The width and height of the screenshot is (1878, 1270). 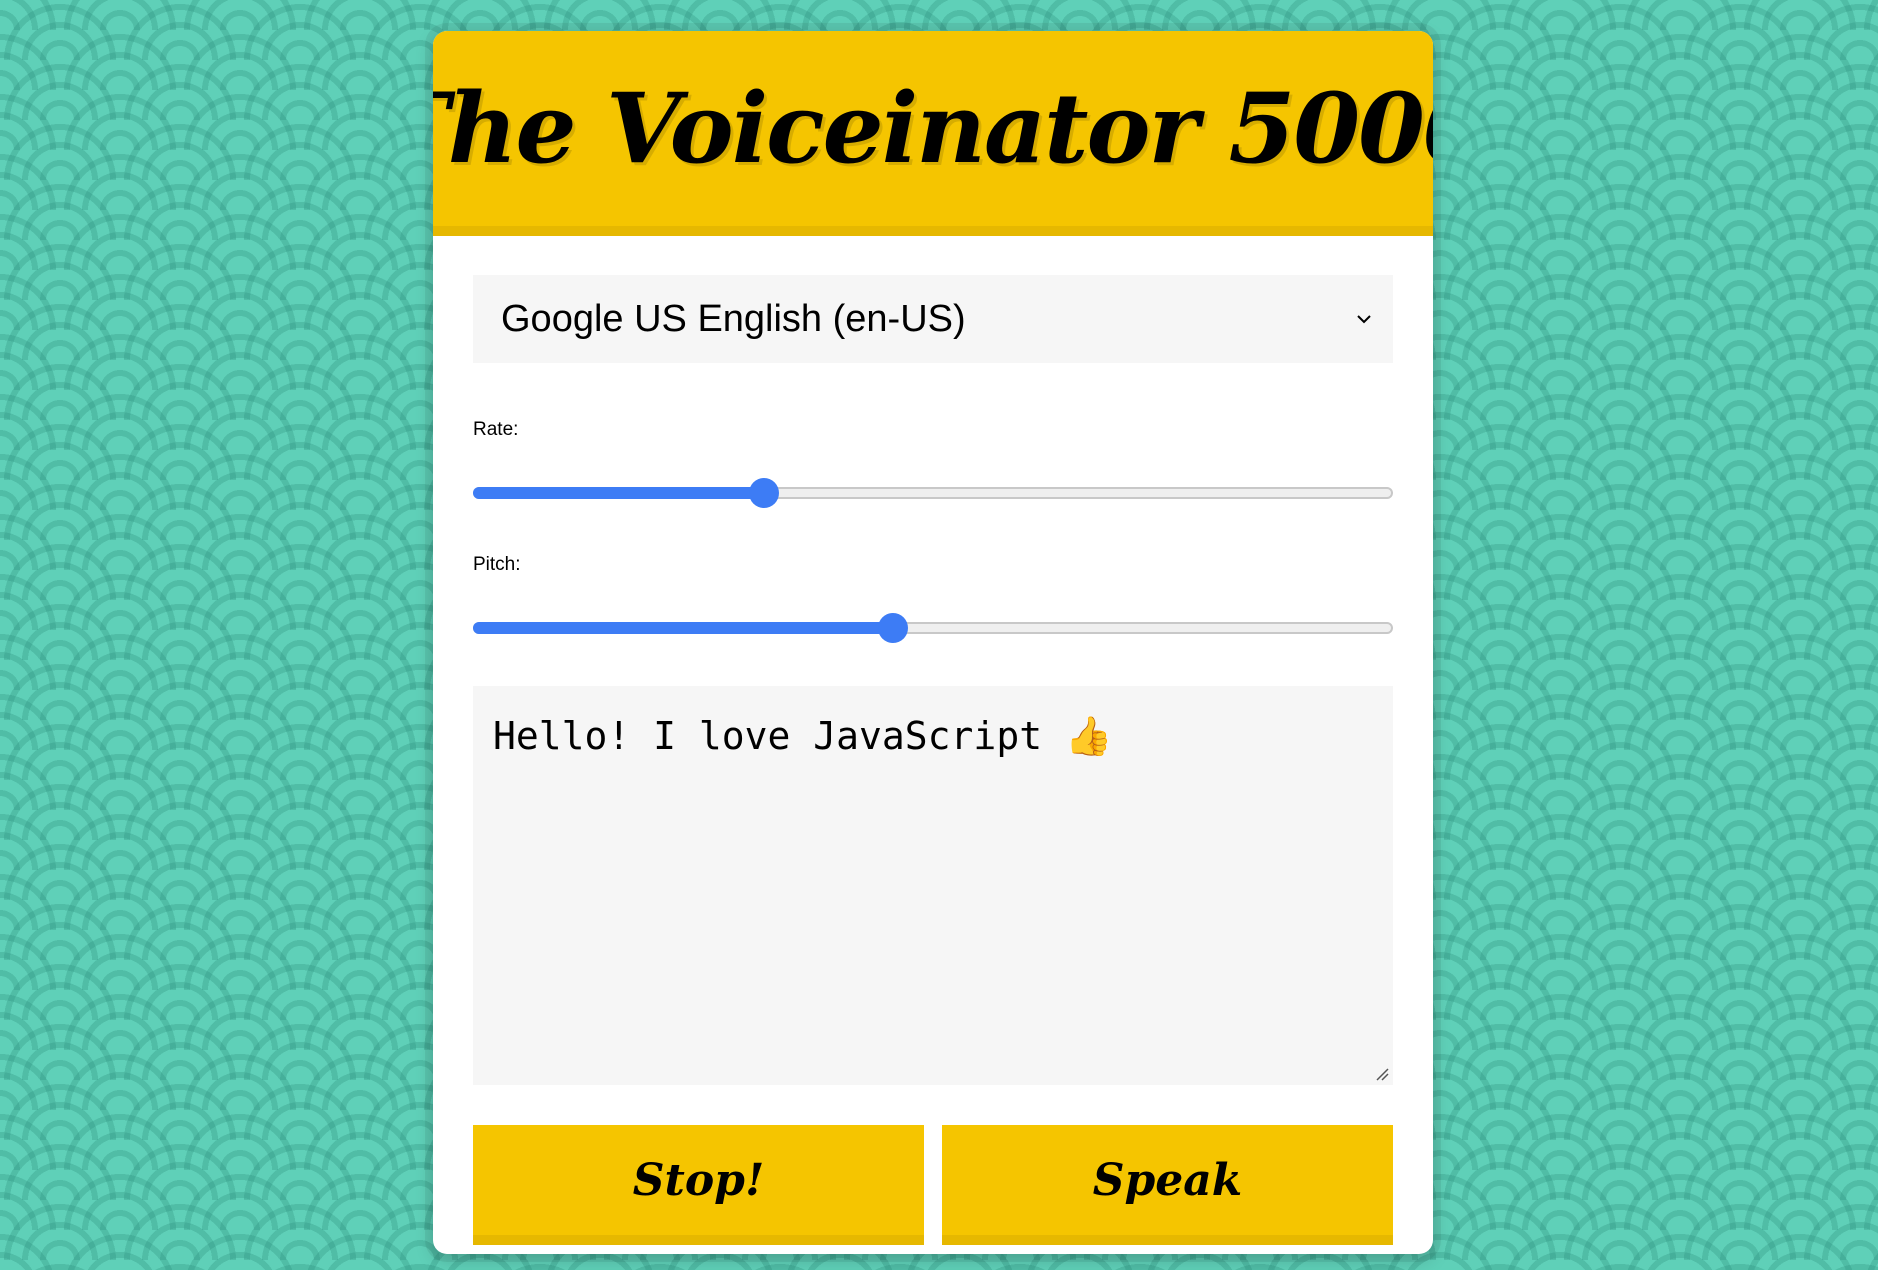 What do you see at coordinates (933, 128) in the screenshot?
I see `app-title: The Voiceinator 5000` at bounding box center [933, 128].